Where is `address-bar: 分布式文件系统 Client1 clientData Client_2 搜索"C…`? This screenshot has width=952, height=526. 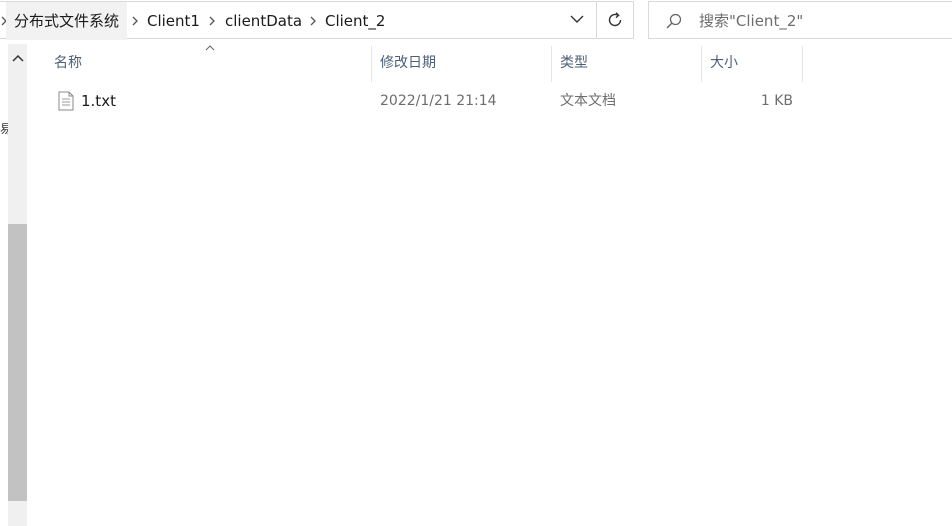
address-bar: 分布式文件系统 Client1 clientData Client_2 搜索"C… is located at coordinates (476, 21).